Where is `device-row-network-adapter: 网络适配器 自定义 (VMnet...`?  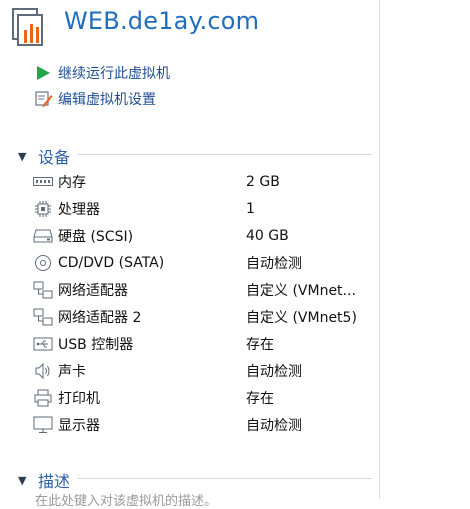 device-row-network-adapter: 网络适配器 自定义 (VMnet... is located at coordinates (202, 289).